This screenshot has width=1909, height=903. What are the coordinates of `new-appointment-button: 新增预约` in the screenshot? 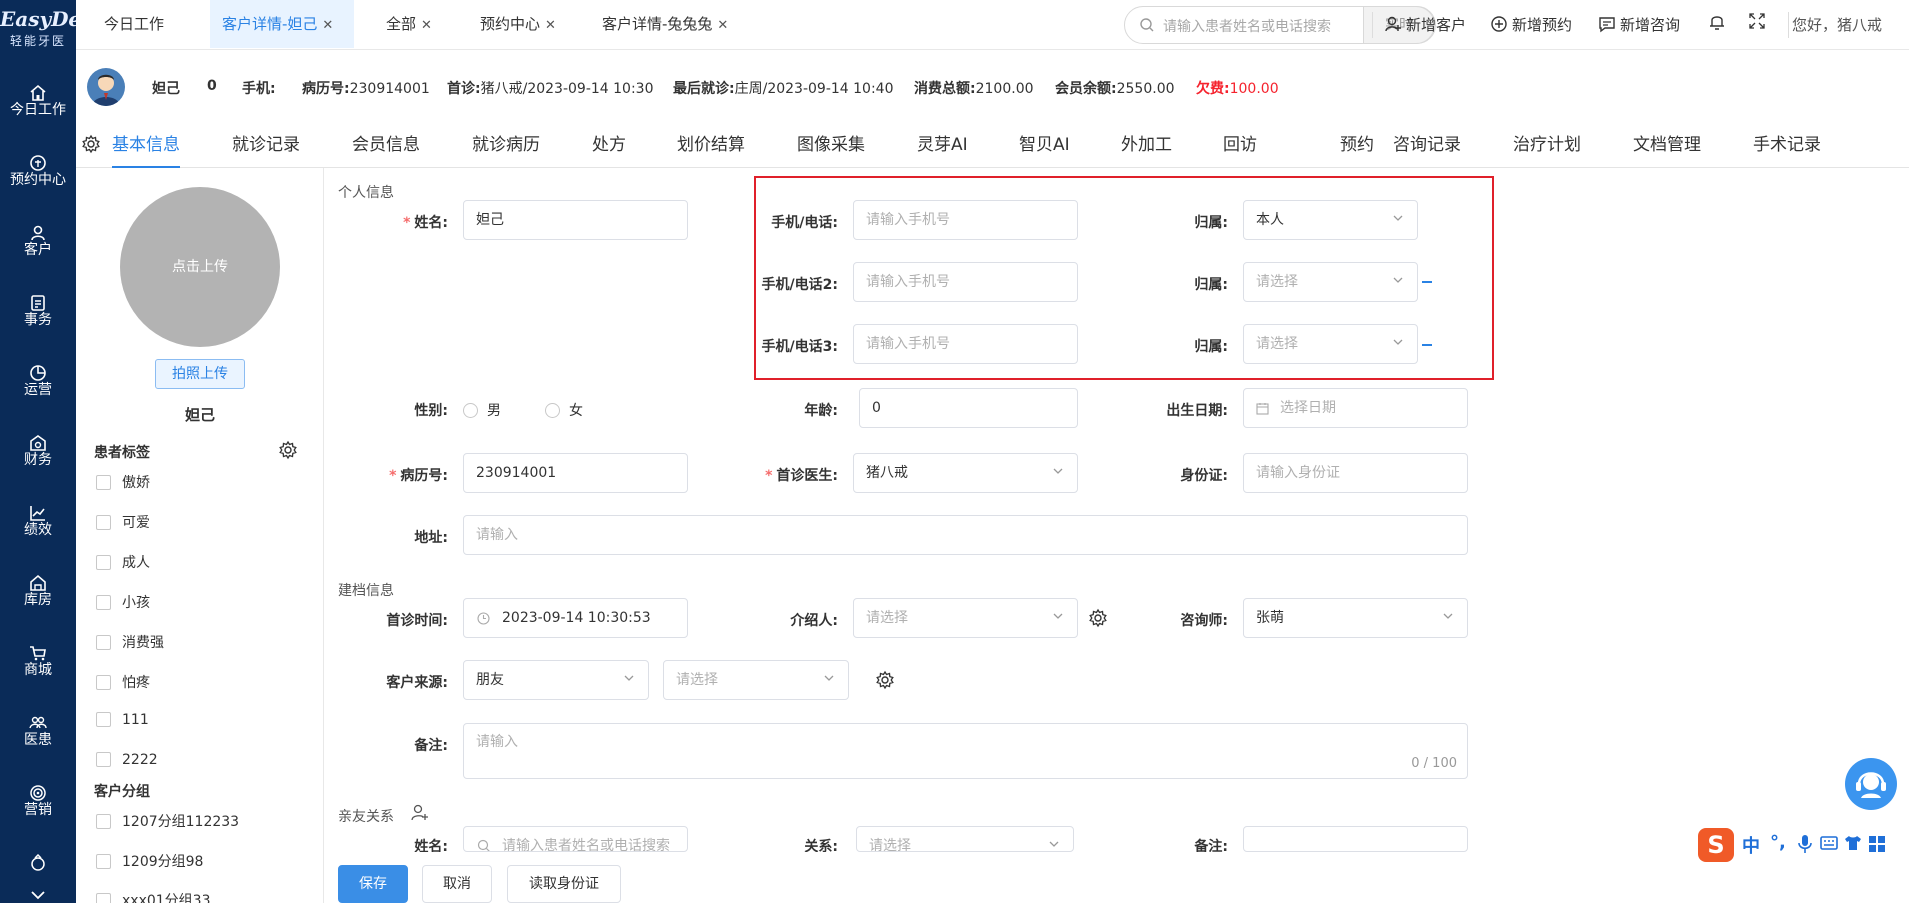 It's located at (1531, 25).